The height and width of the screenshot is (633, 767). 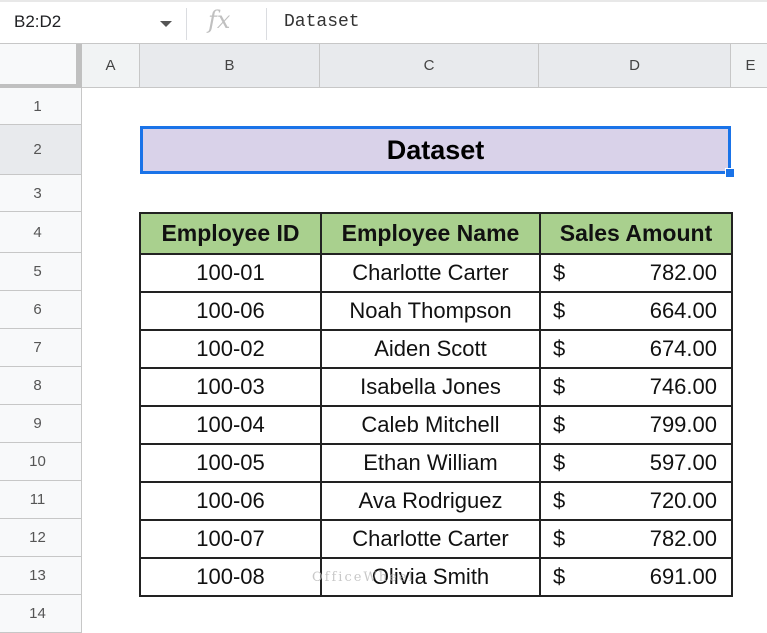 I want to click on sales-amount-cell: $720.00, so click(x=636, y=501).